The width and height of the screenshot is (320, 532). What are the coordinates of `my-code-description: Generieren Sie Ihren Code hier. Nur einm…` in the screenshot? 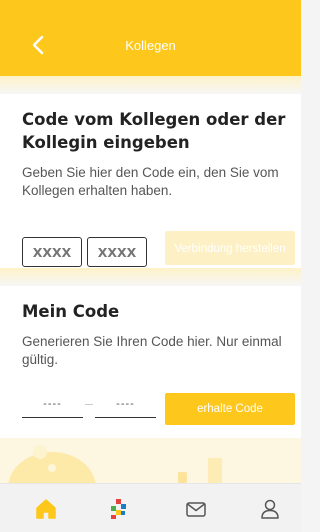 It's located at (152, 350).